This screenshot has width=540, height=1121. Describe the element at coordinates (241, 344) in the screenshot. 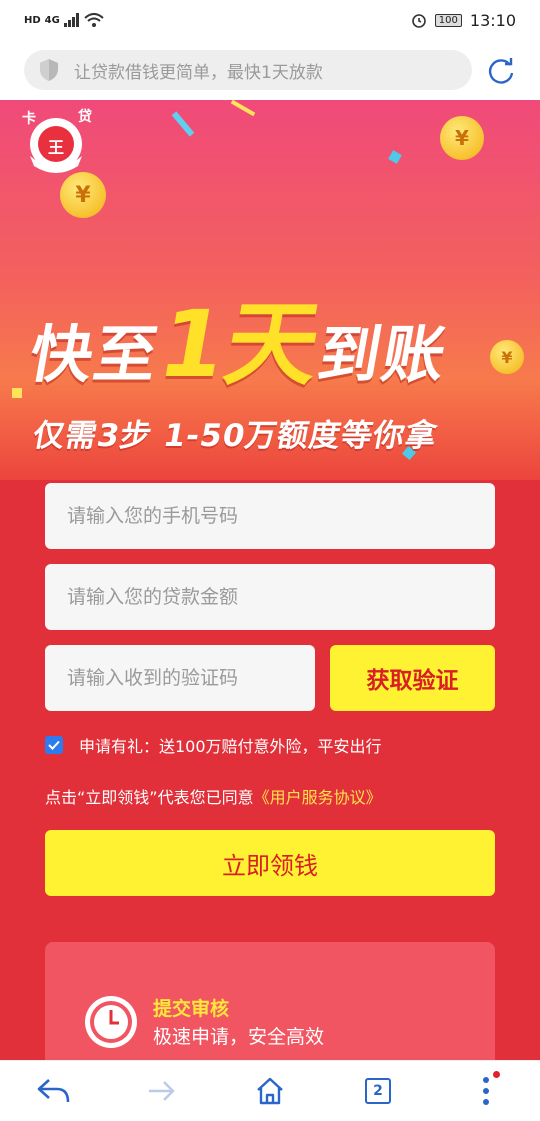

I see `headline-highlight: 1天` at that location.